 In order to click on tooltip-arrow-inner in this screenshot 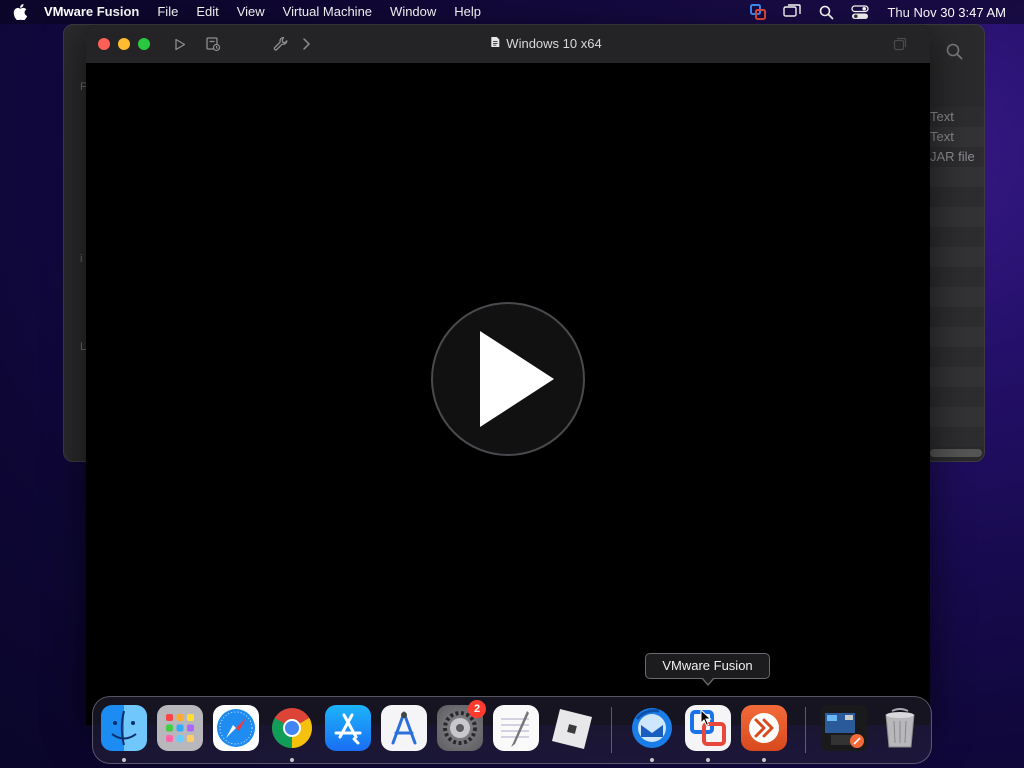, I will do `click(708, 680)`.